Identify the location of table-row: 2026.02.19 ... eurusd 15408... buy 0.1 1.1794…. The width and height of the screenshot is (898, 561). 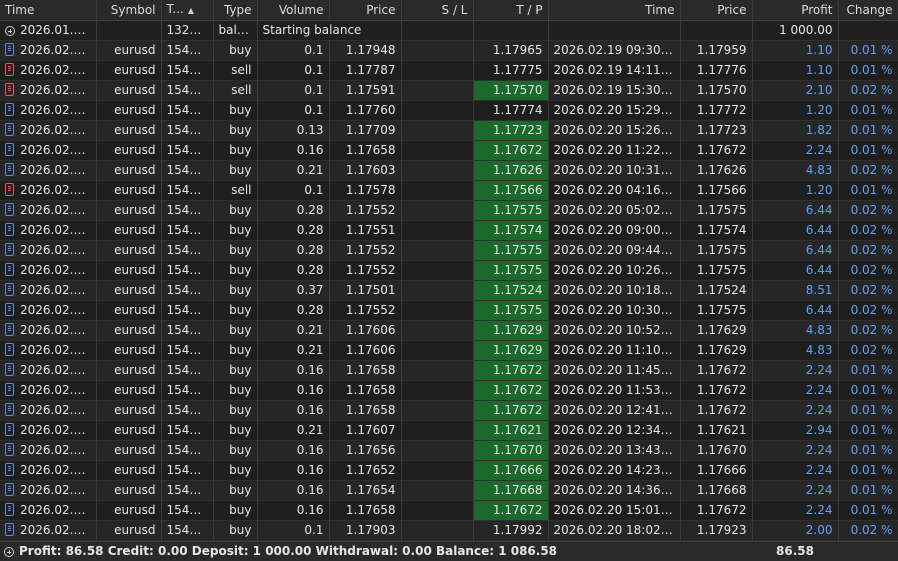
(449, 50).